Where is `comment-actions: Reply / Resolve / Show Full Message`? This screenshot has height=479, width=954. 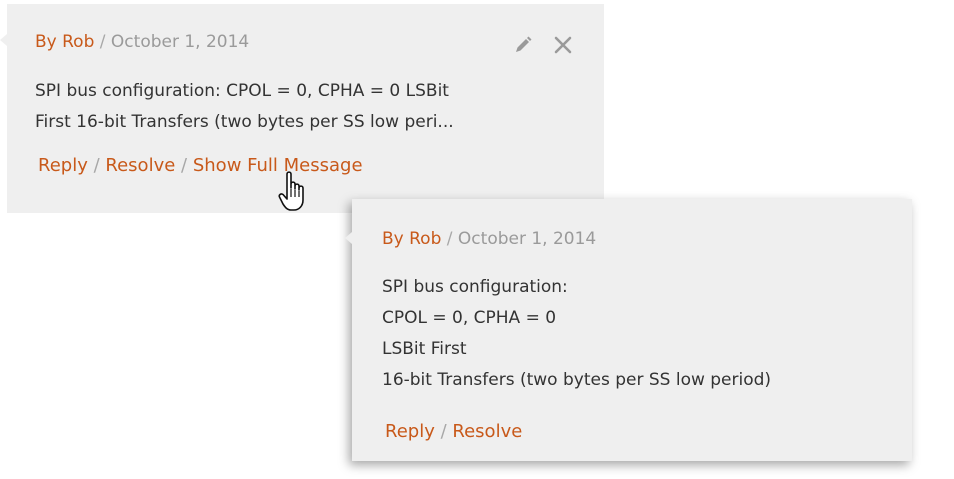 comment-actions: Reply / Resolve / Show Full Message is located at coordinates (200, 165).